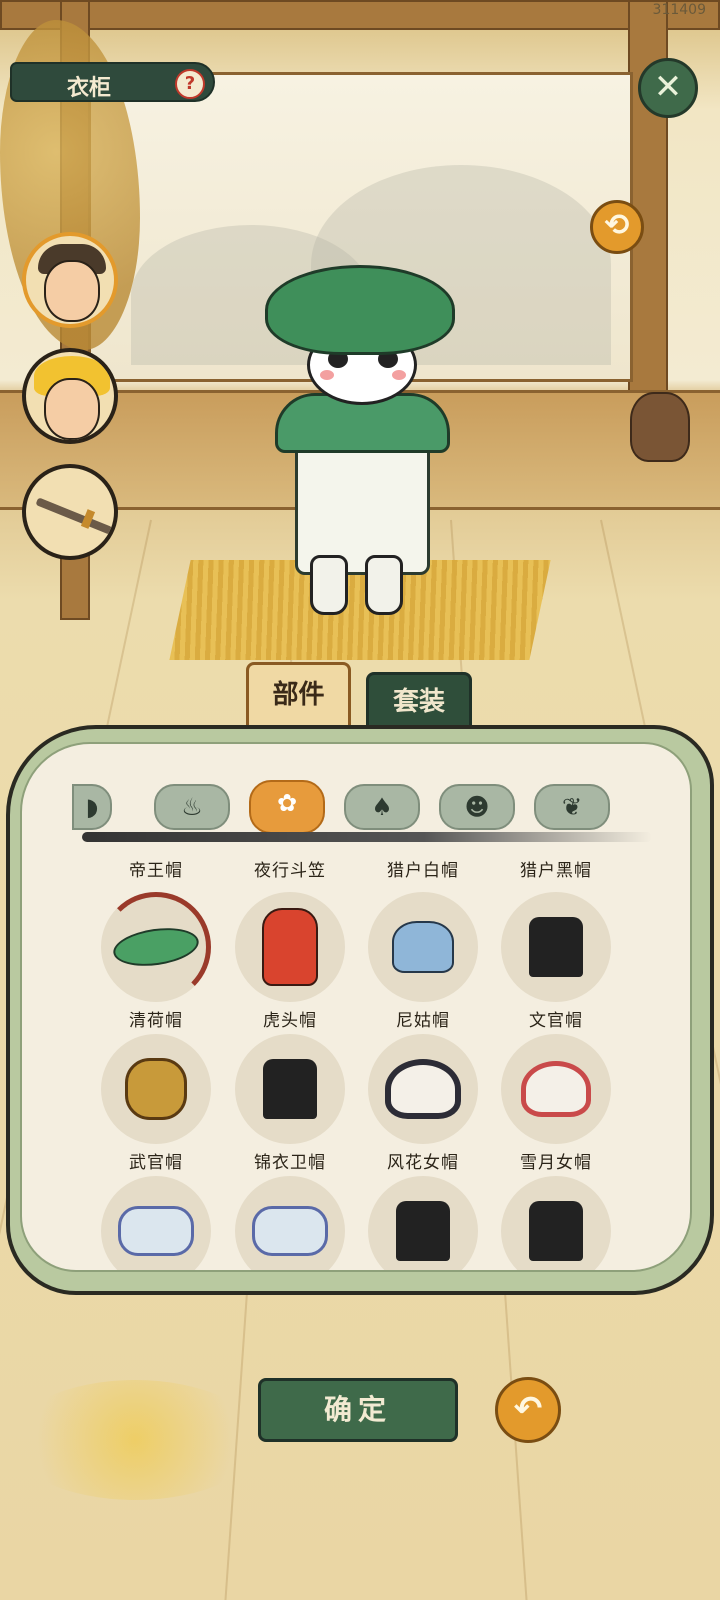  What do you see at coordinates (382, 807) in the screenshot?
I see `category-bag-icon: ♠` at bounding box center [382, 807].